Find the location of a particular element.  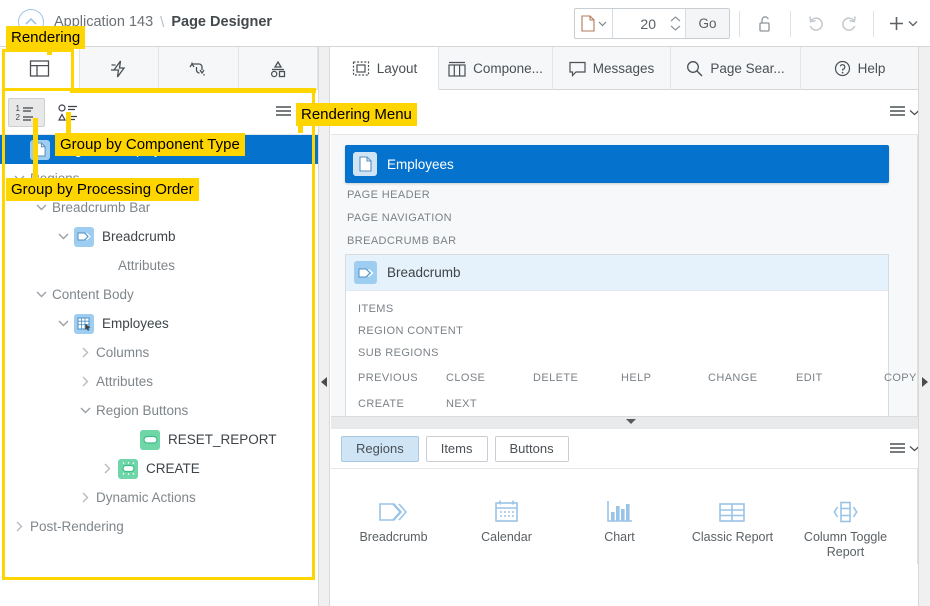

layout-subregion-slot-label: ITEMS is located at coordinates (622, 309).